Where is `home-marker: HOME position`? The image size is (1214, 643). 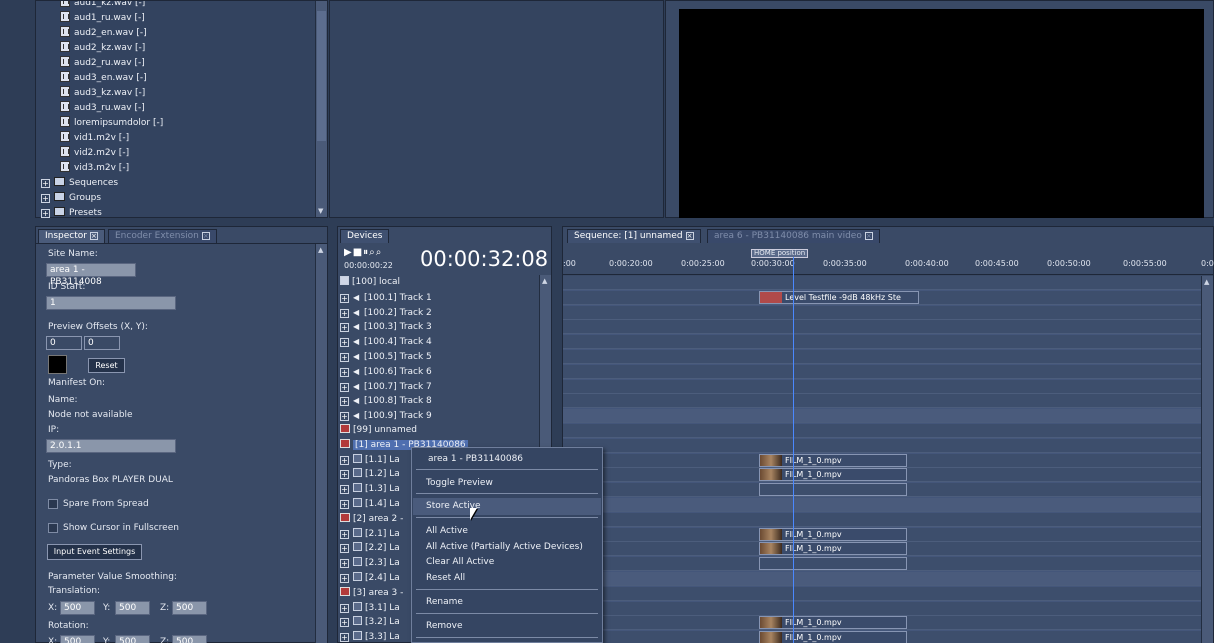
home-marker: HOME position is located at coordinates (780, 253).